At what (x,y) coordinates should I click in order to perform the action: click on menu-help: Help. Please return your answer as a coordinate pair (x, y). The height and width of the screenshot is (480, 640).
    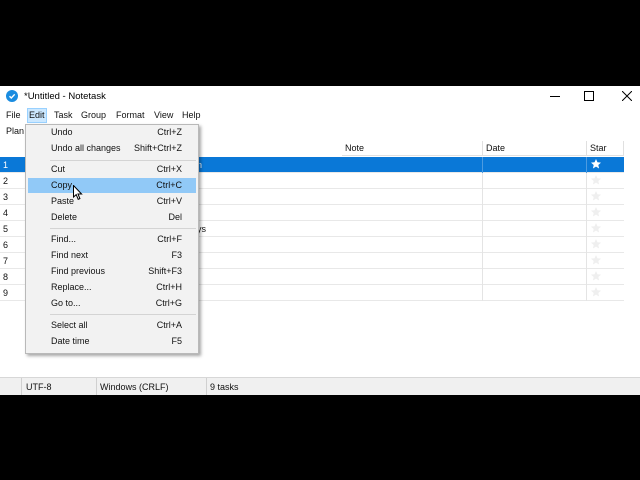
    Looking at the image, I should click on (191, 115).